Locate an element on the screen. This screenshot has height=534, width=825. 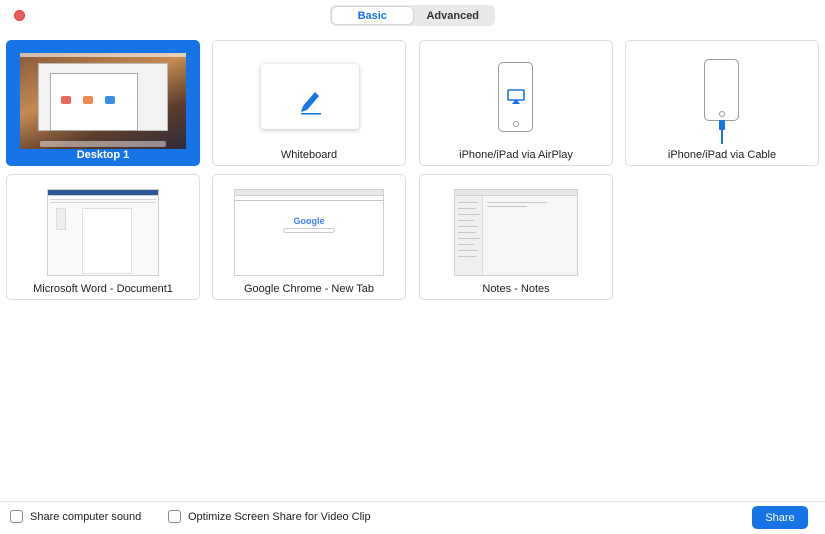
tile-iphone-cable: iPhone/iPad via Cable is located at coordinates (722, 103).